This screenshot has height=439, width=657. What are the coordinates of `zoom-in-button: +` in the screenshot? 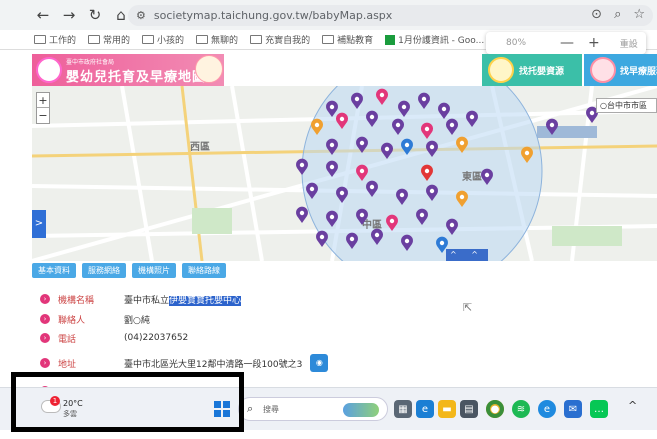 It's located at (594, 43).